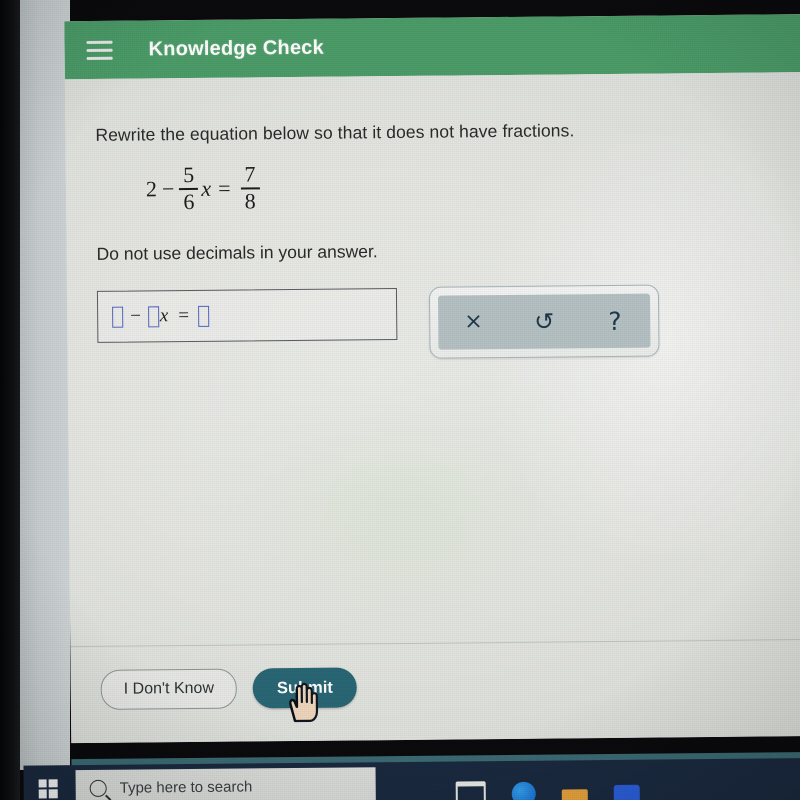 The image size is (800, 800). Describe the element at coordinates (206, 188) in the screenshot. I see `equation-variable: x` at that location.